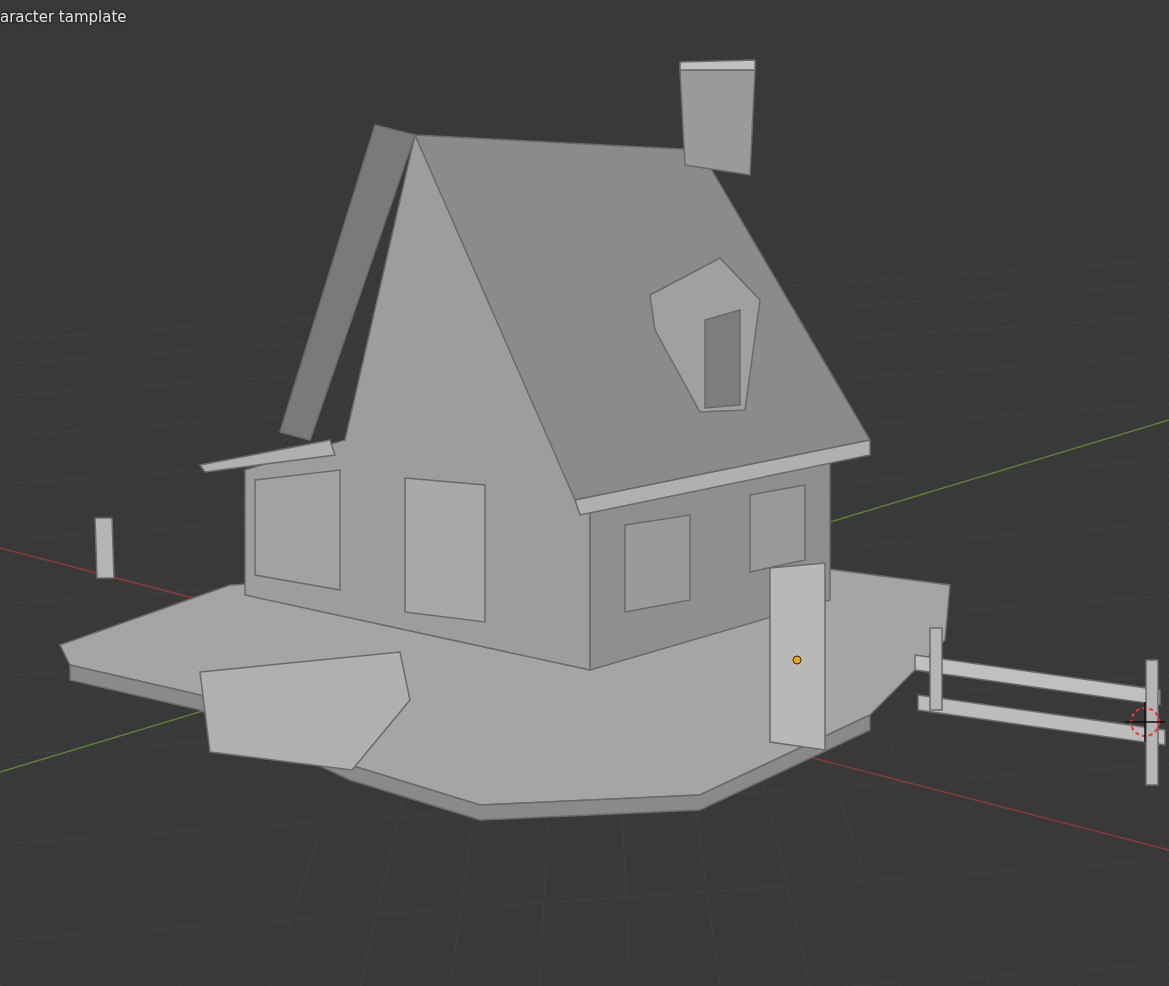 This screenshot has width=1169, height=986. I want to click on origin-dot-icon, so click(797, 660).